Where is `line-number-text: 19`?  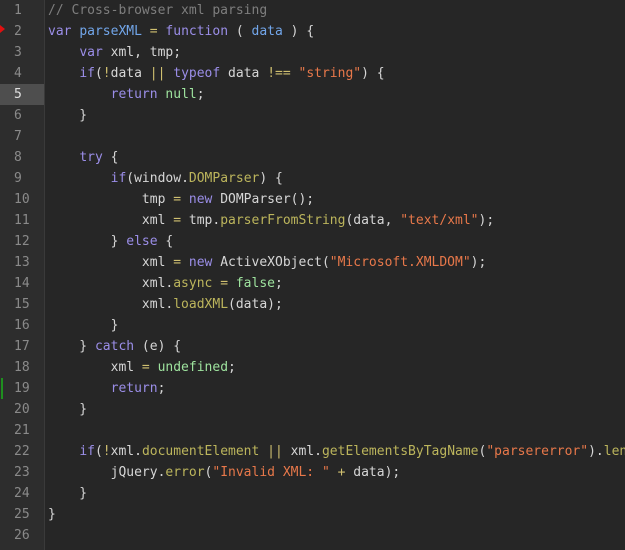
line-number-text: 19 is located at coordinates (22, 388).